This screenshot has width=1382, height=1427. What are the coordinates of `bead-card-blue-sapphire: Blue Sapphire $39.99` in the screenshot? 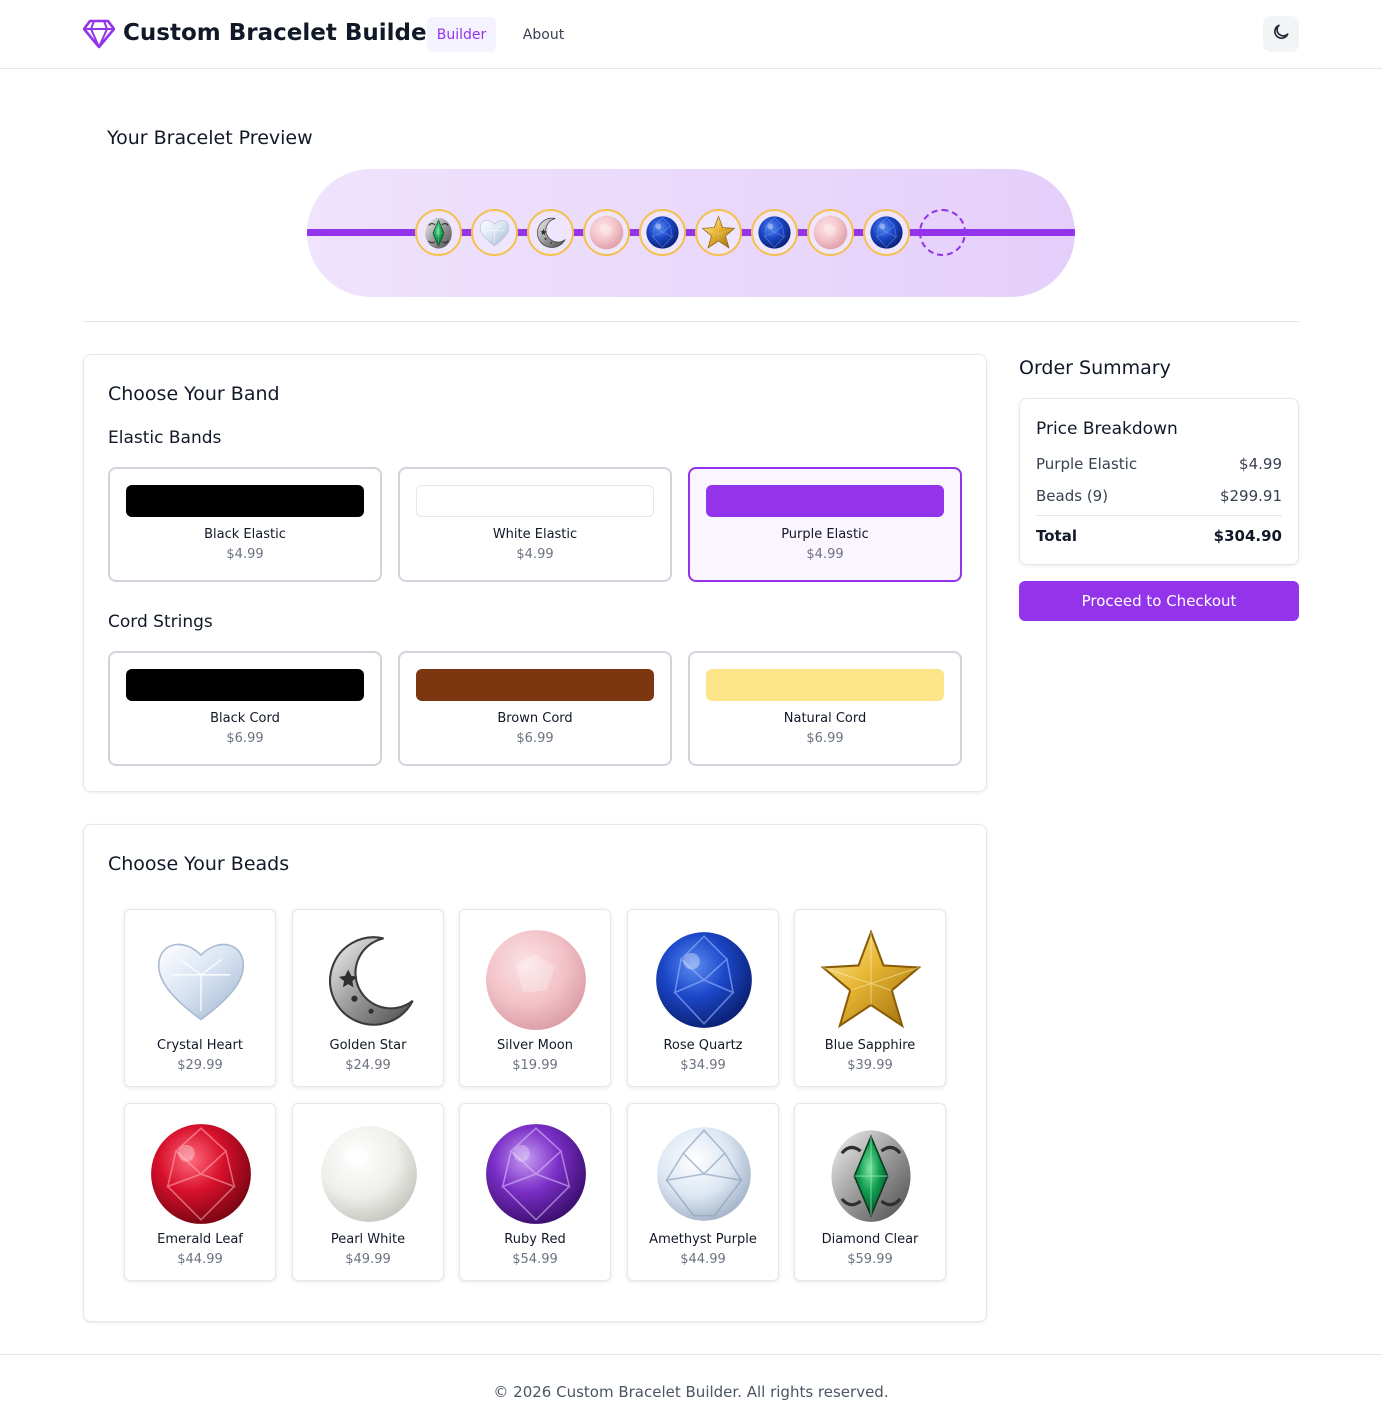 It's located at (870, 998).